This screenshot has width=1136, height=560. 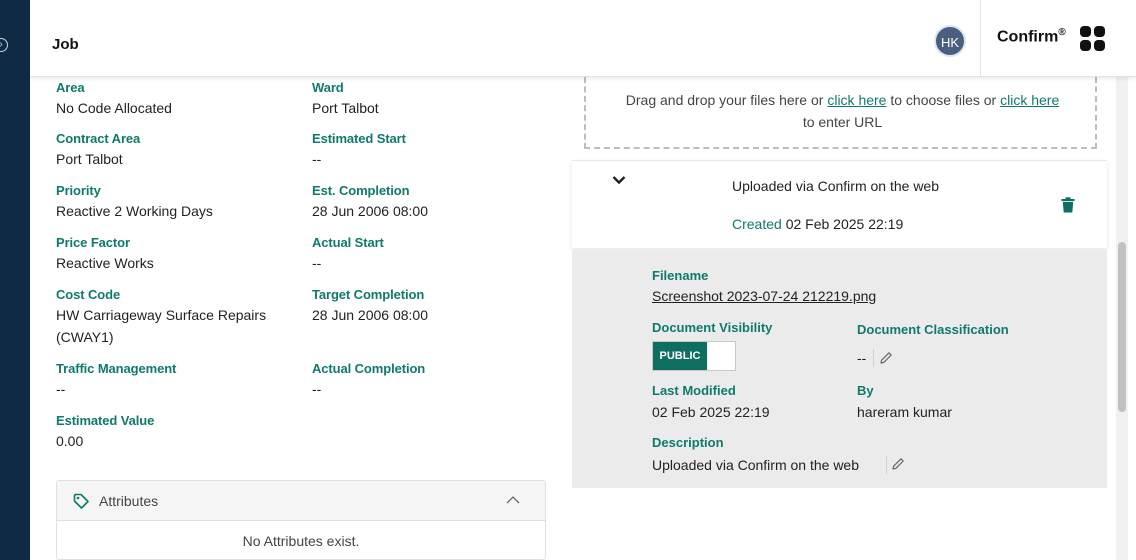 What do you see at coordinates (370, 211) in the screenshot?
I see `est-completion-value: 28 Jun 2006 08:00` at bounding box center [370, 211].